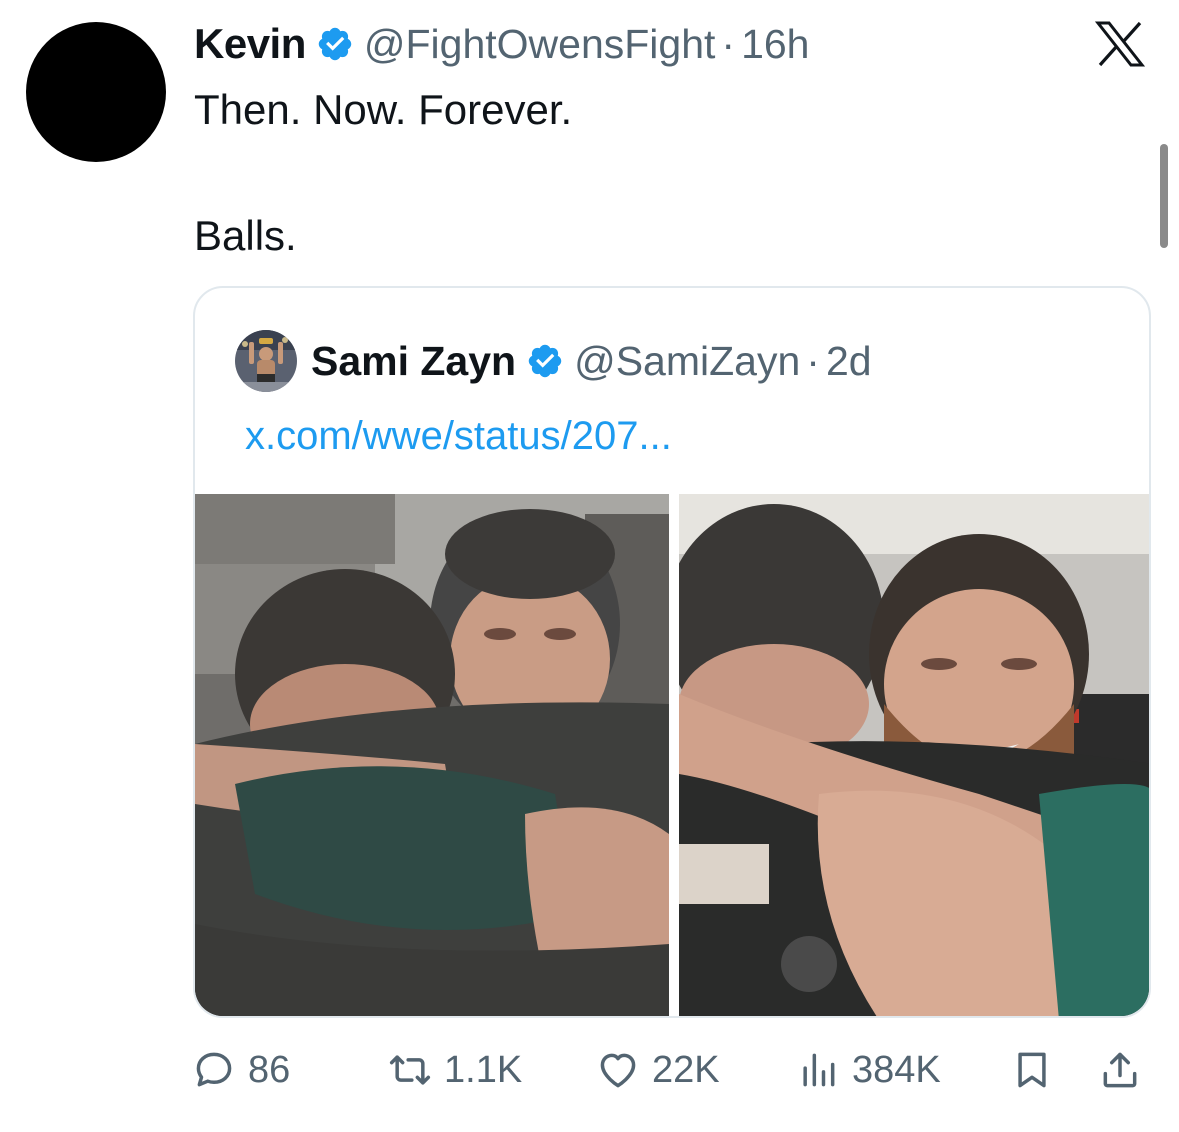 The image size is (1179, 1132). Describe the element at coordinates (266, 361) in the screenshot. I see `quoted-author-avatar` at that location.